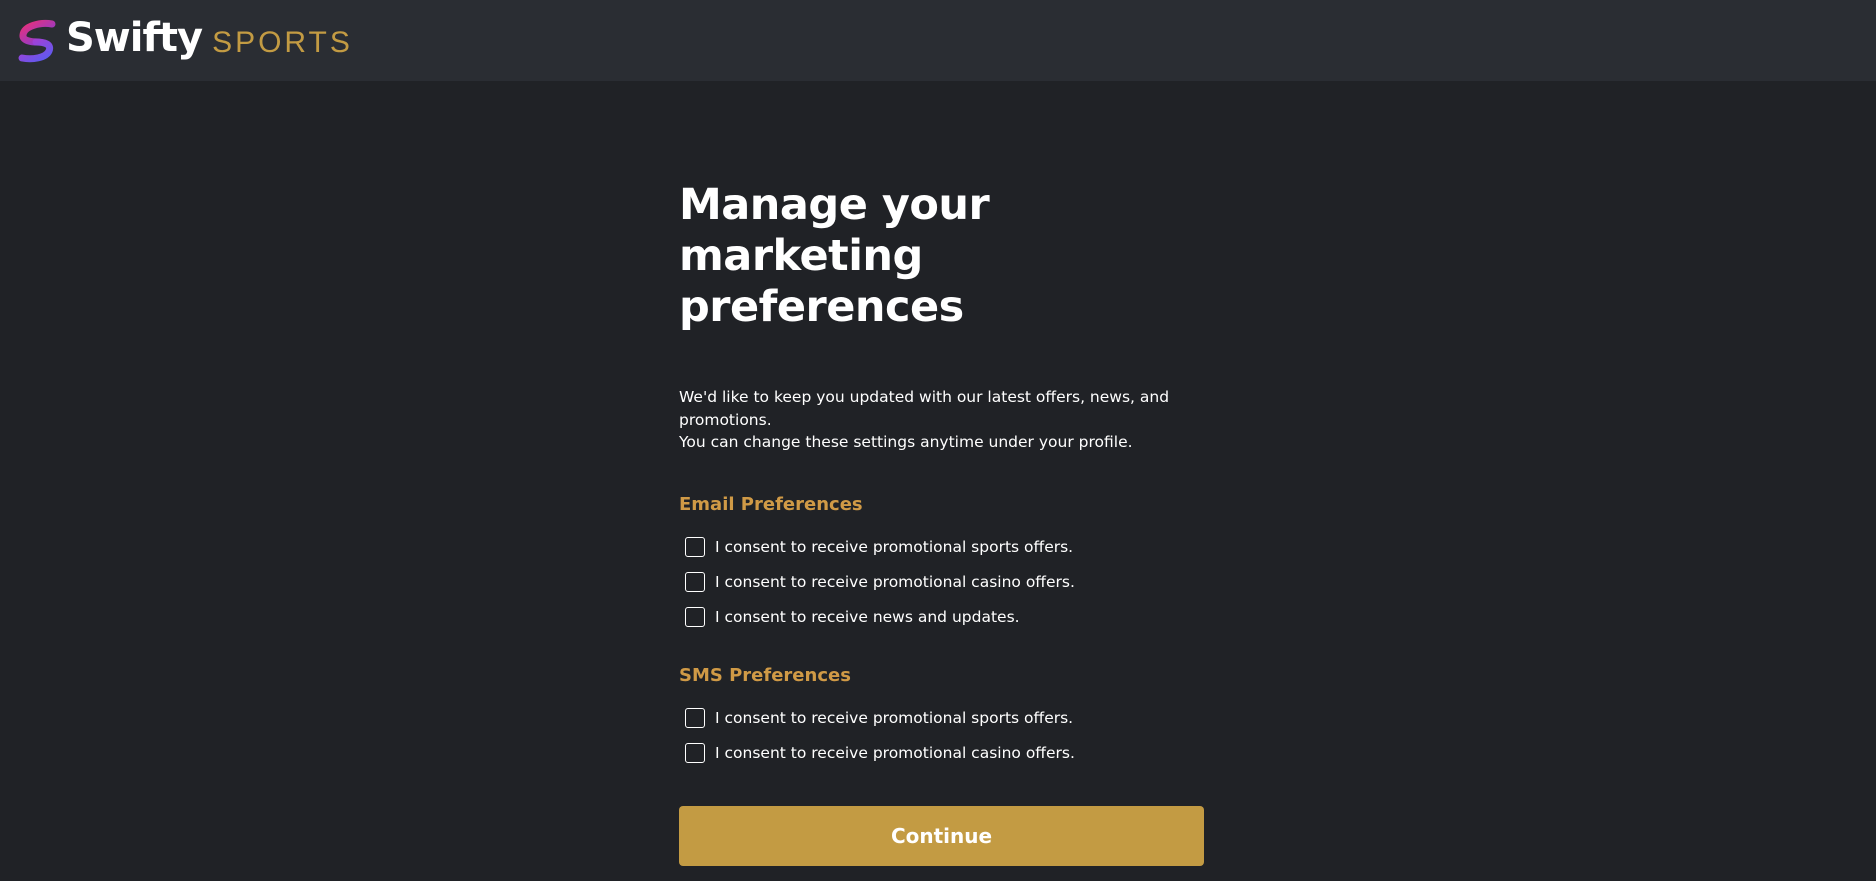  What do you see at coordinates (834, 205) in the screenshot?
I see `page-title-line-1: Manage your` at bounding box center [834, 205].